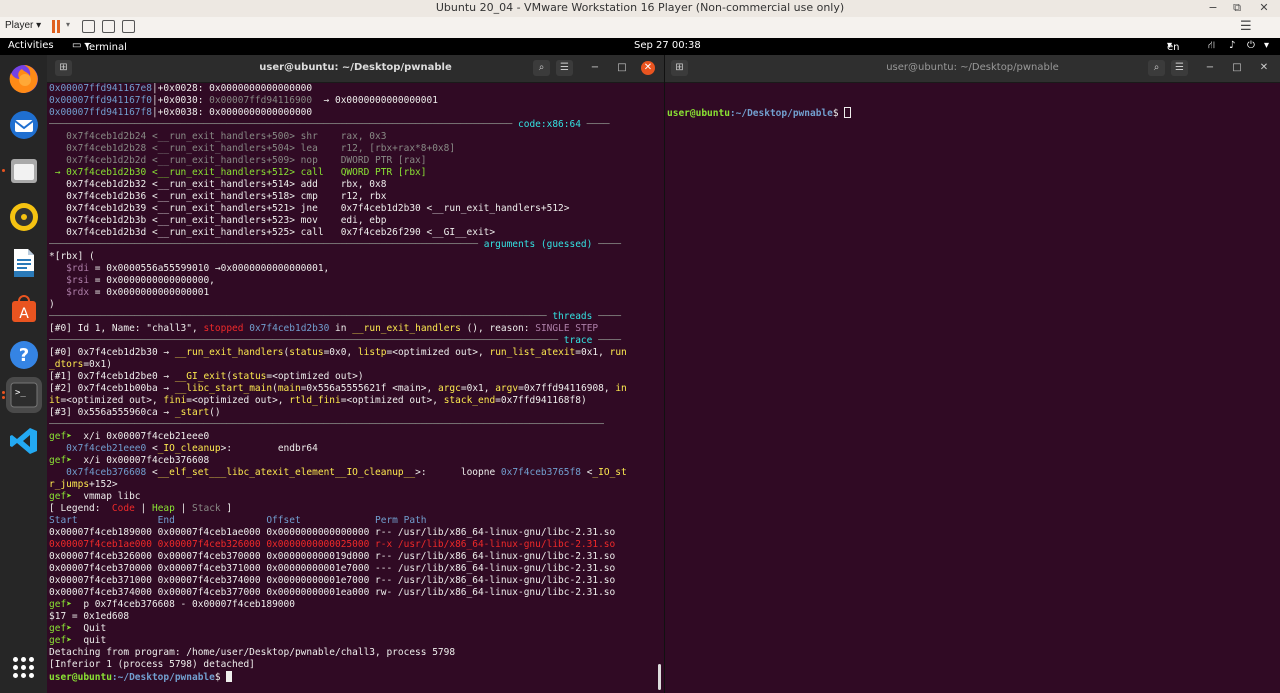 Image resolution: width=1280 pixels, height=693 pixels. Describe the element at coordinates (567, 328) in the screenshot. I see `terminal-text: SINGLE STEP` at that location.